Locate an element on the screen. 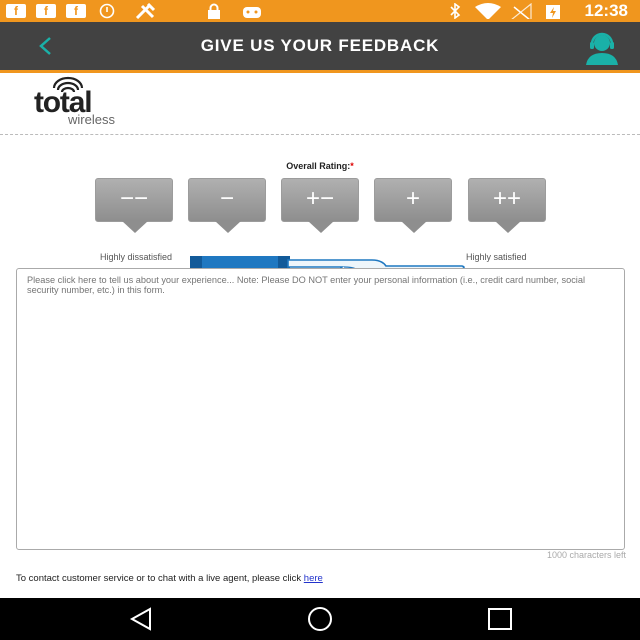 Image resolution: width=640 pixels, height=640 pixels. scale-high-label: Highly satisfied is located at coordinates (496, 257).